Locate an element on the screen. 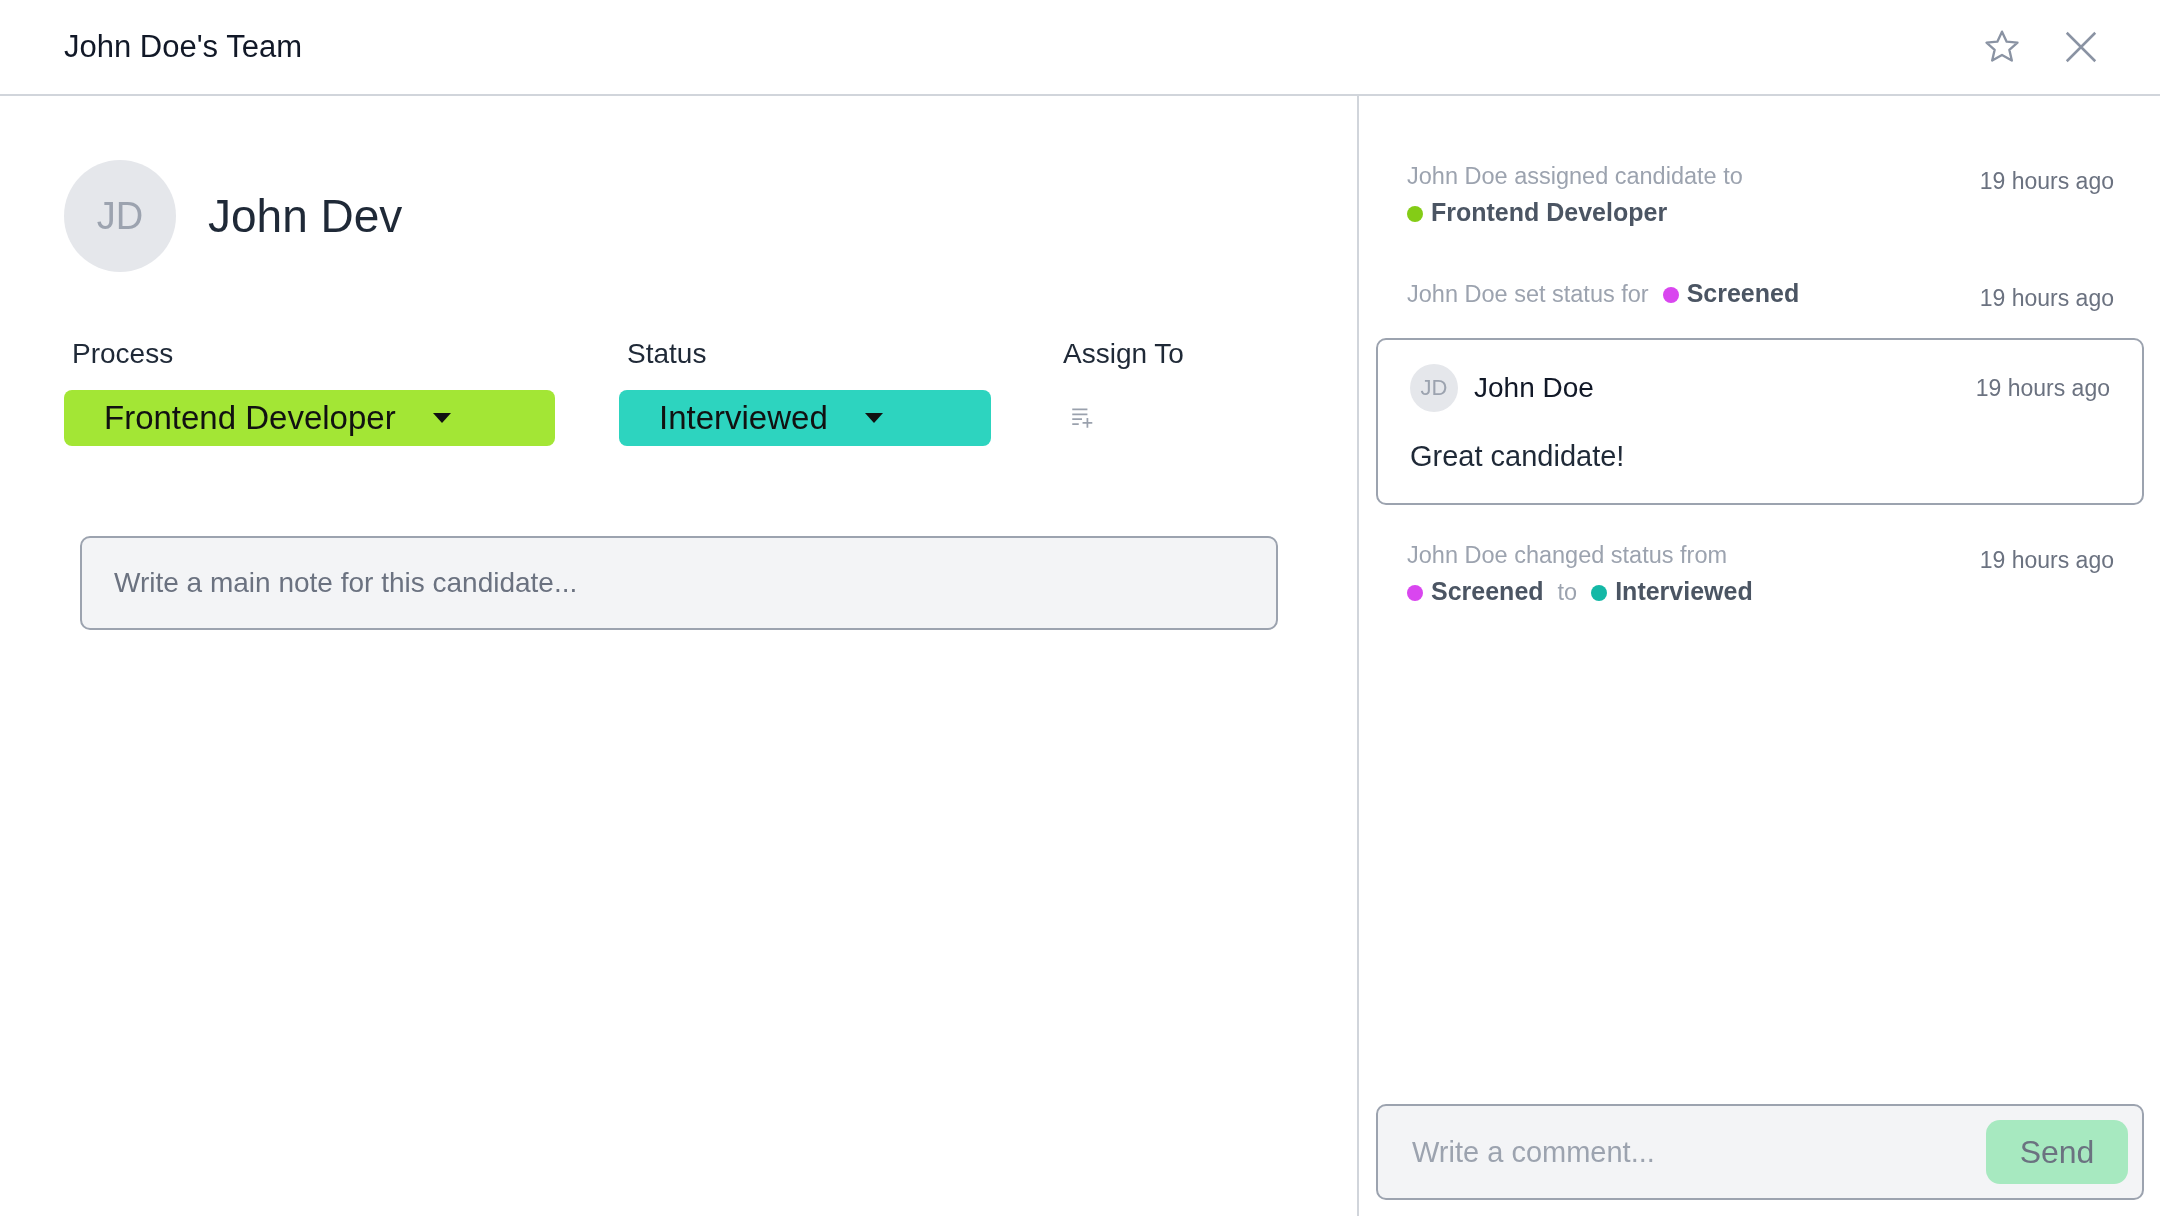 The image size is (2160, 1216). event-text: John Doe changed status from is located at coordinates (1567, 555).